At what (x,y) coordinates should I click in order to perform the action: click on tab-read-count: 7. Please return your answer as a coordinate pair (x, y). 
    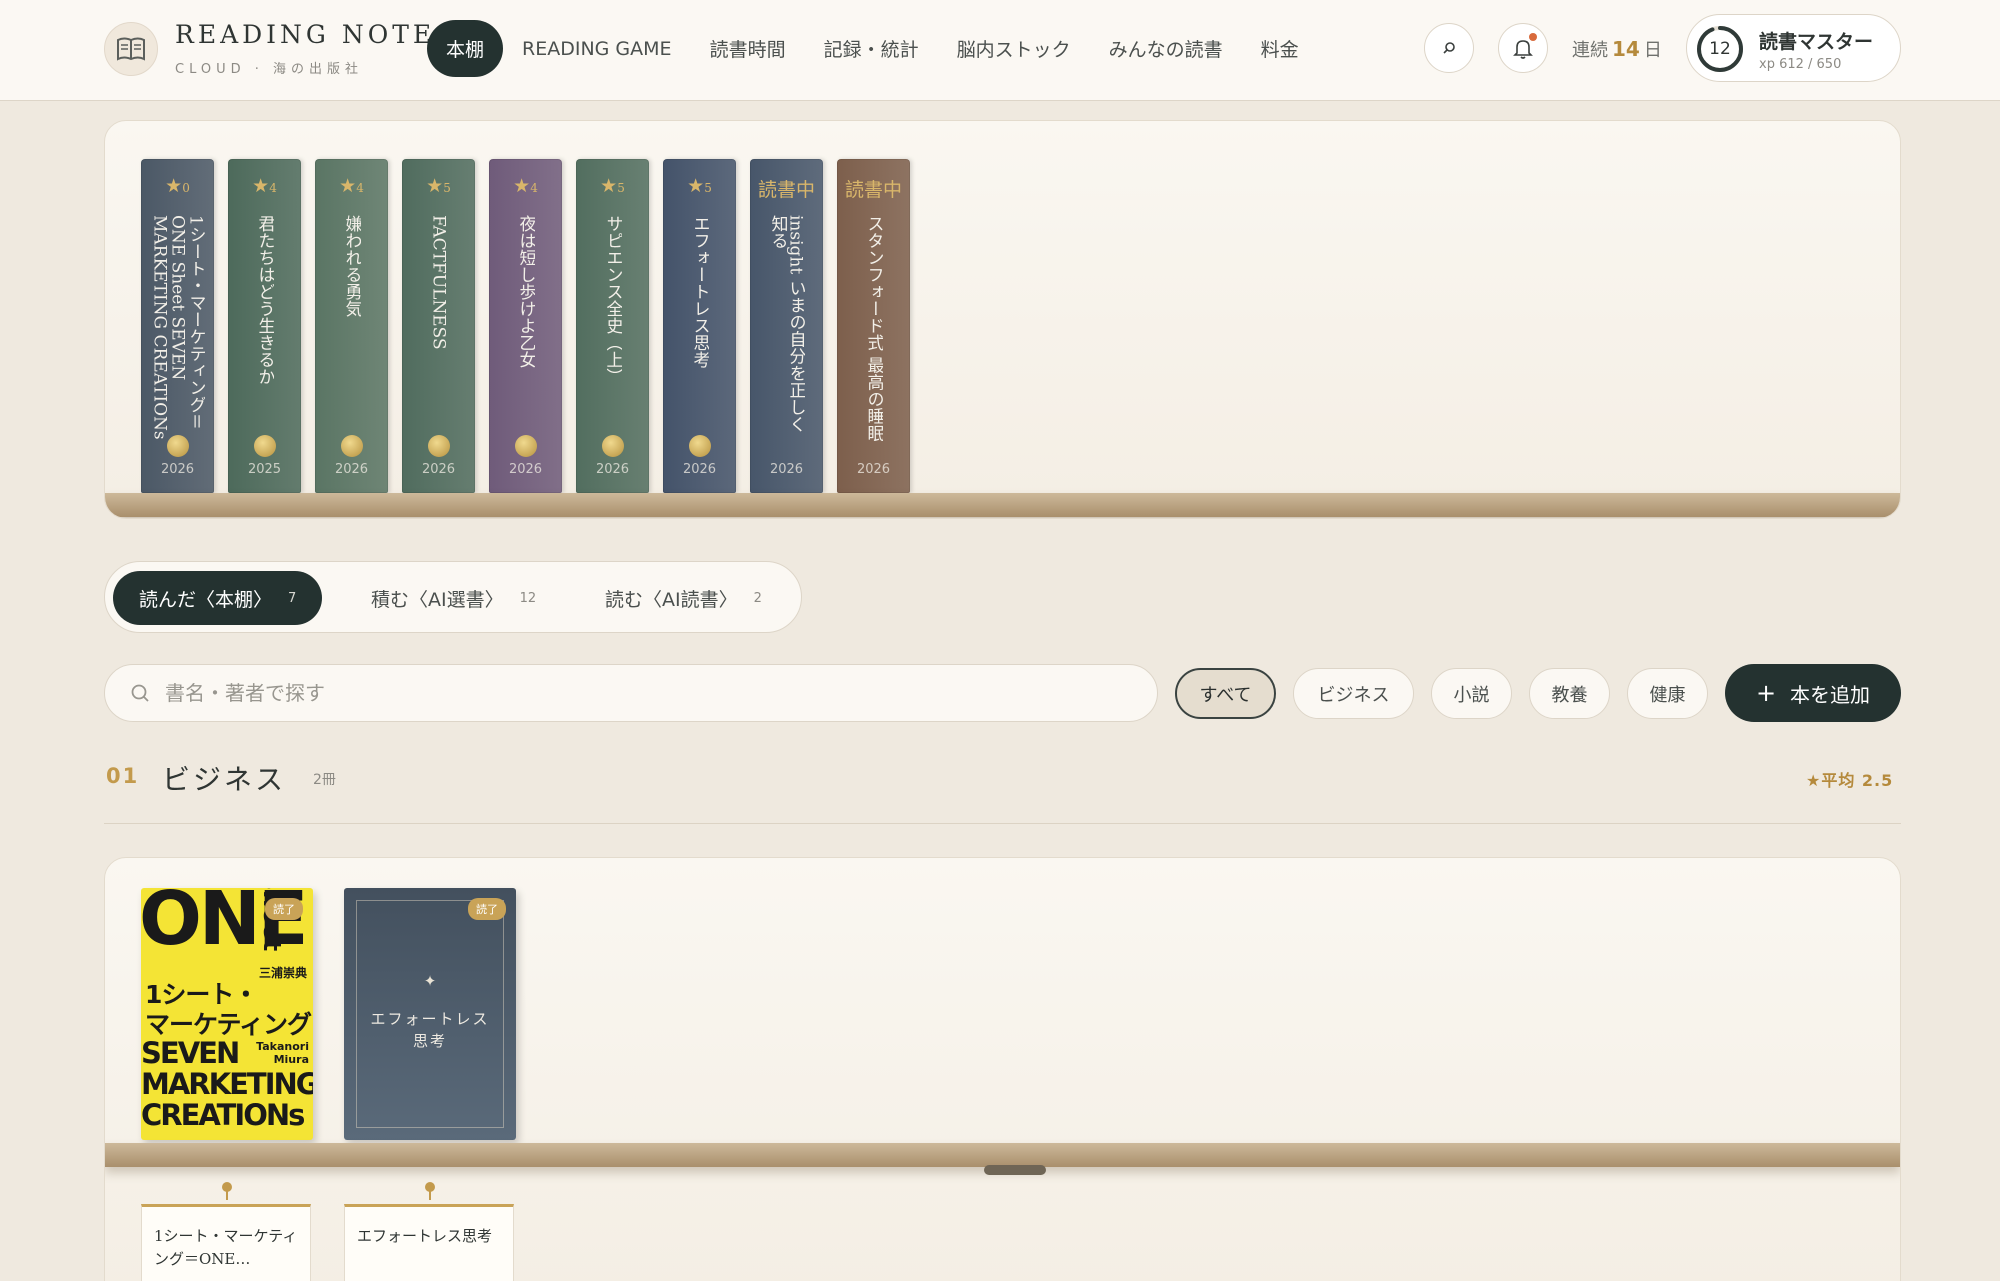
    Looking at the image, I should click on (292, 598).